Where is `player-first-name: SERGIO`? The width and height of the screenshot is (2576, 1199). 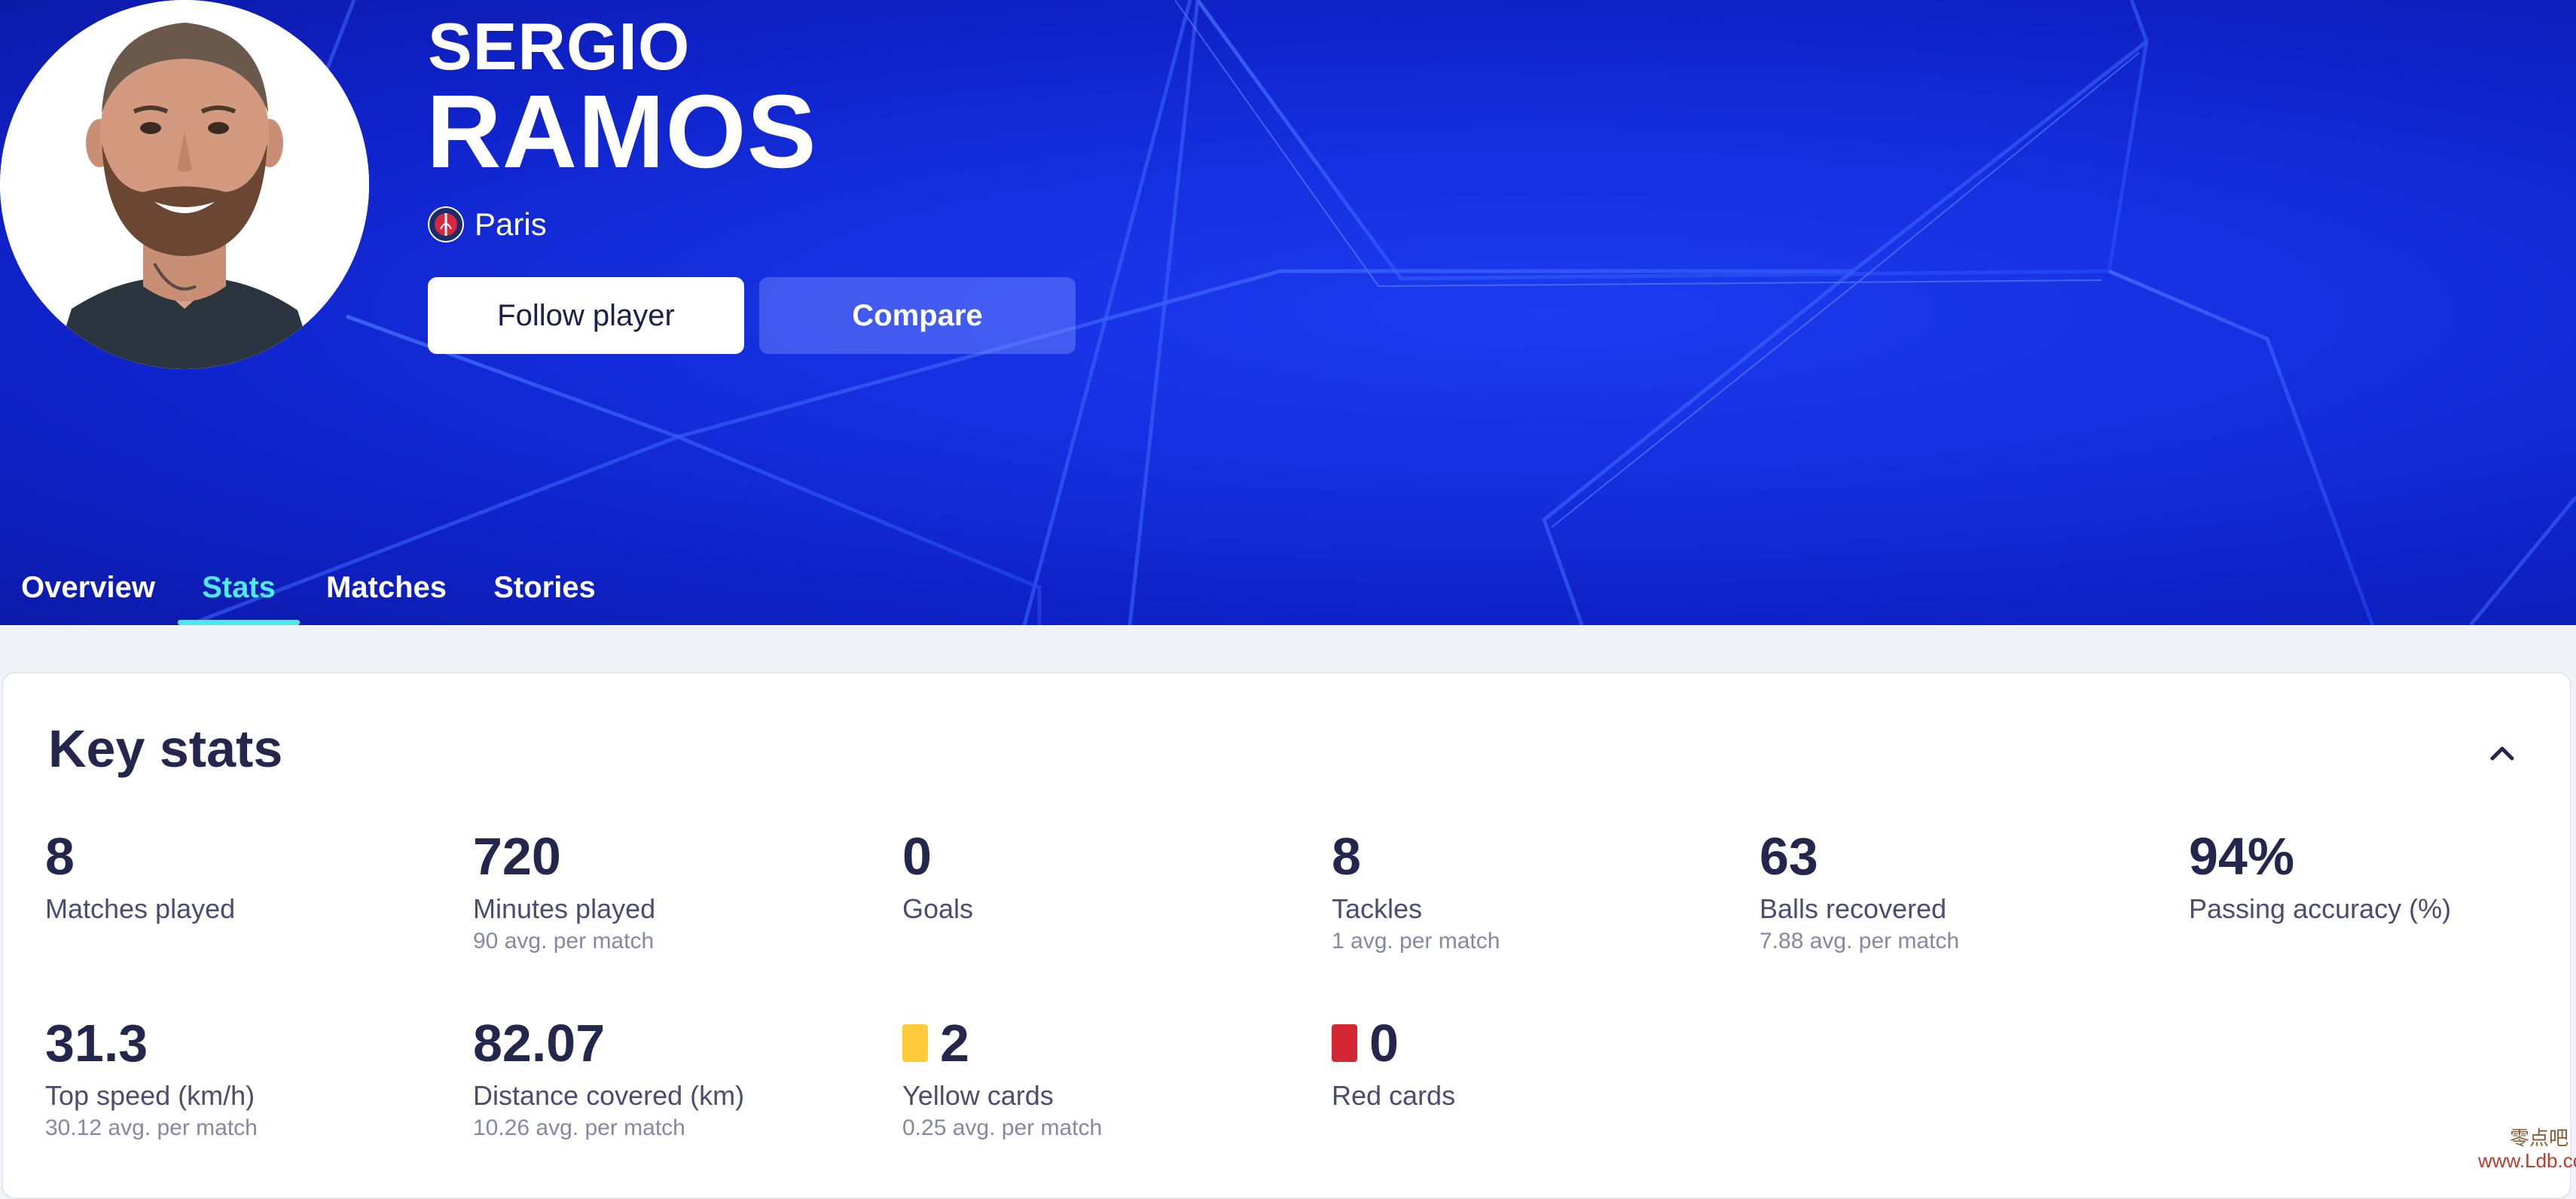
player-first-name: SERGIO is located at coordinates (559, 47).